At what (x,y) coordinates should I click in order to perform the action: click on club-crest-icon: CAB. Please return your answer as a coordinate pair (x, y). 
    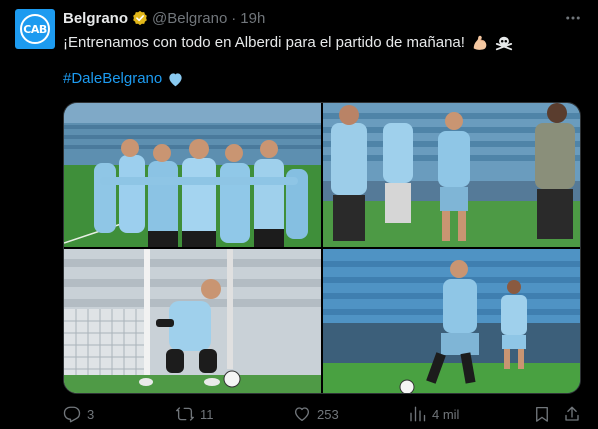
    Looking at the image, I should click on (35, 29).